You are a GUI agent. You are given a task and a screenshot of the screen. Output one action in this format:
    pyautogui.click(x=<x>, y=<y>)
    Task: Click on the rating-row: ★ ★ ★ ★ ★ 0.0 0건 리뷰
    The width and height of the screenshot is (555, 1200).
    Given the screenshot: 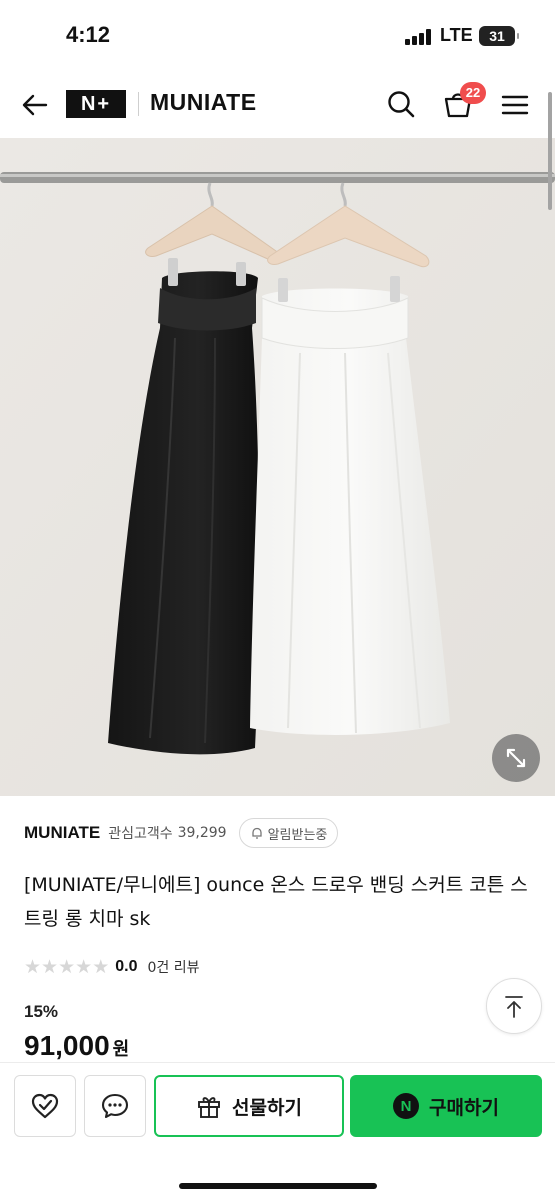 What is the action you would take?
    pyautogui.click(x=111, y=967)
    